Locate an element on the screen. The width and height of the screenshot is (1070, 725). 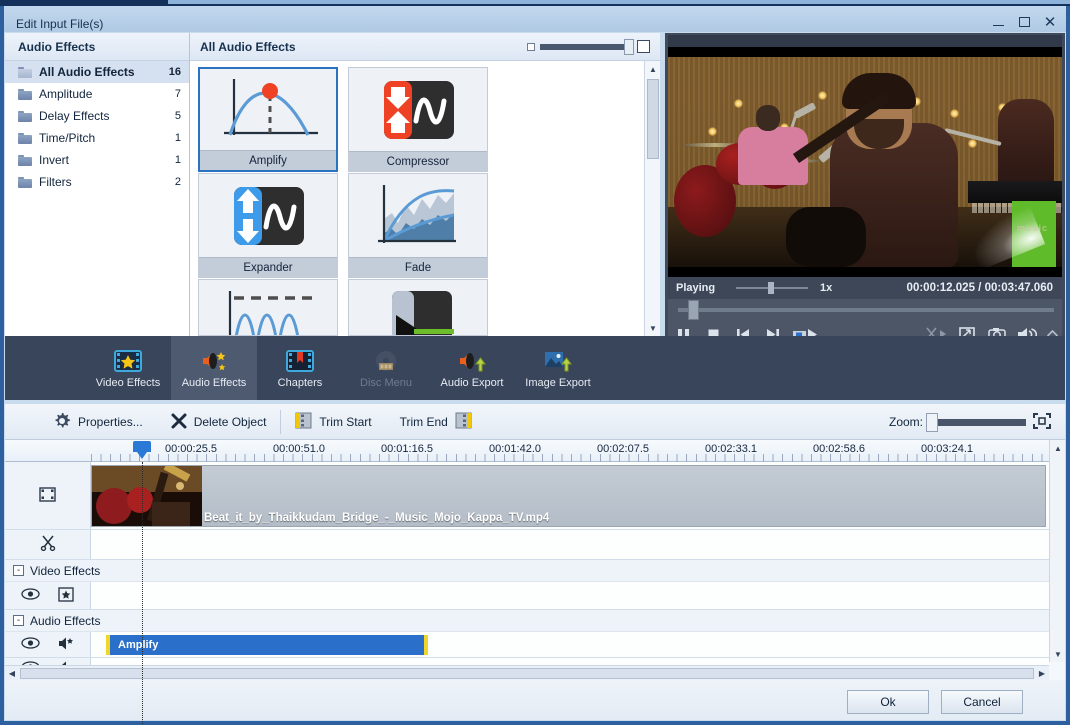
trim-end-button: Trim End is located at coordinates (436, 422).